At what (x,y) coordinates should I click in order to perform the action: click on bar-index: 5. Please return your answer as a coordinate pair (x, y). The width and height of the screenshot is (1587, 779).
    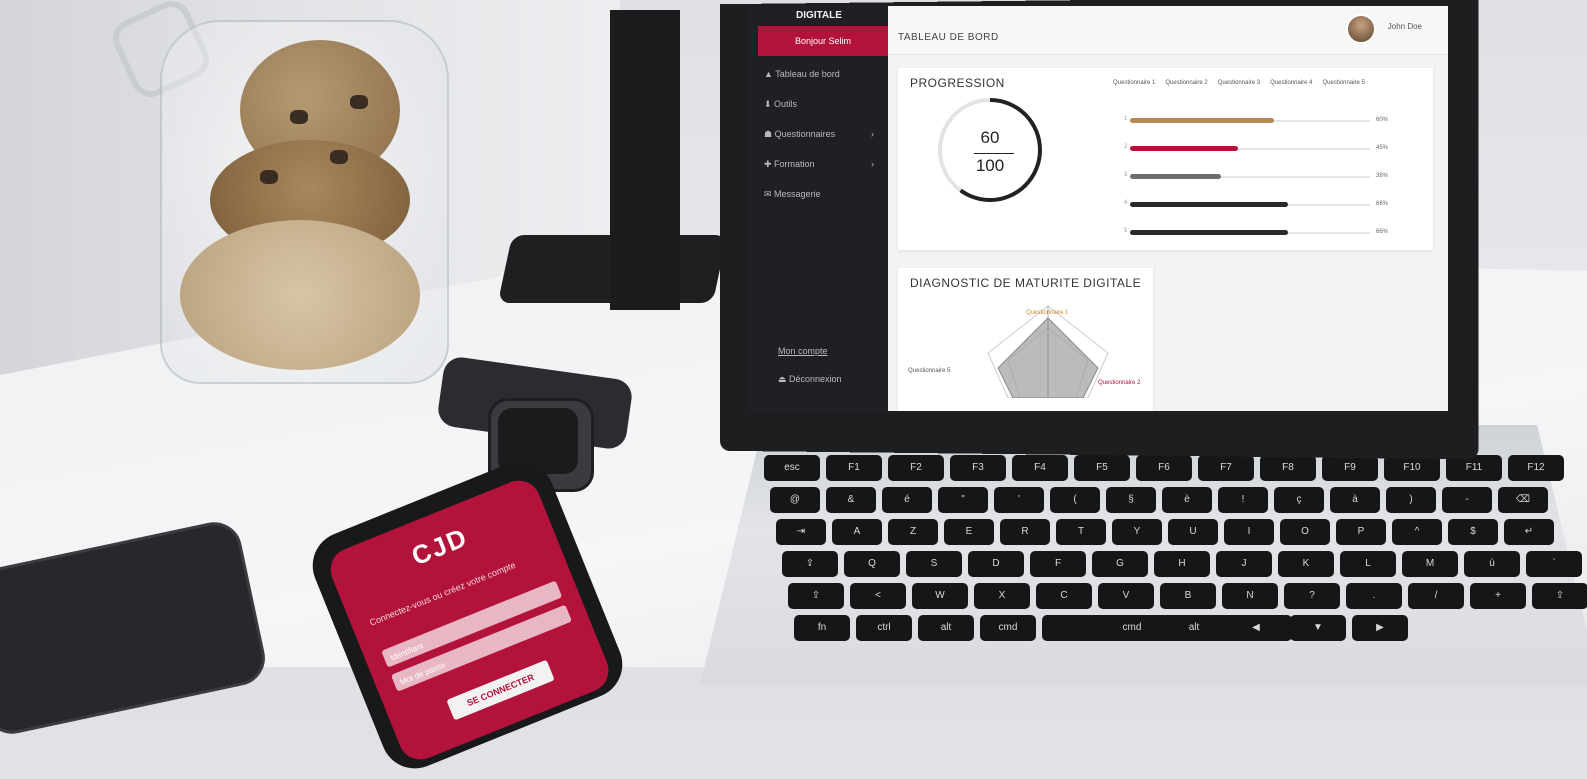
    Looking at the image, I should click on (1126, 231).